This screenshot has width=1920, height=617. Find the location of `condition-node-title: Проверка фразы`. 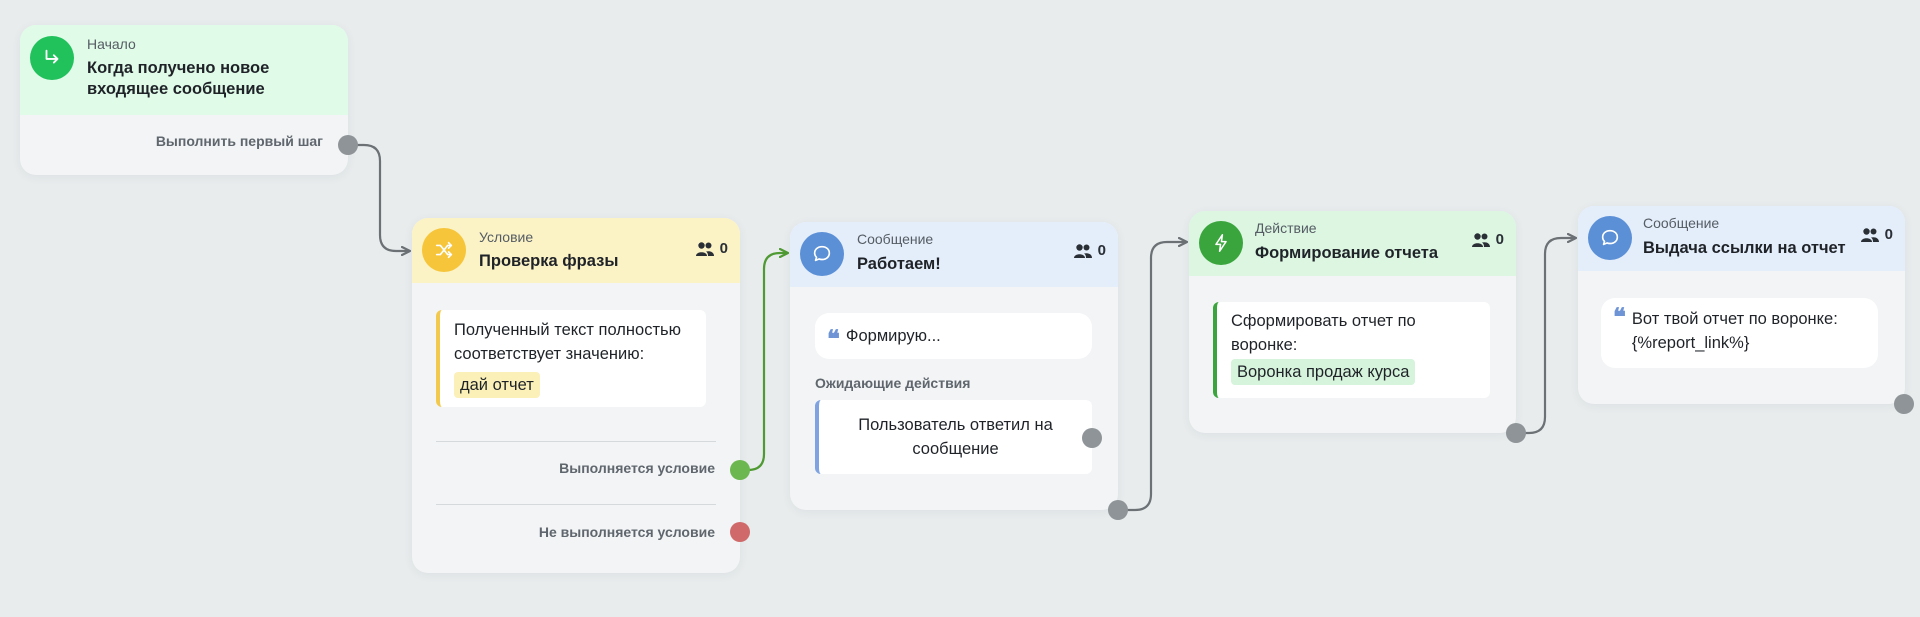

condition-node-title: Проверка фразы is located at coordinates (549, 261).